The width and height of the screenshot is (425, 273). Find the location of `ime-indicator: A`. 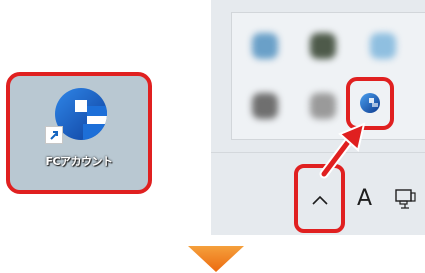

ime-indicator: A is located at coordinates (364, 198).